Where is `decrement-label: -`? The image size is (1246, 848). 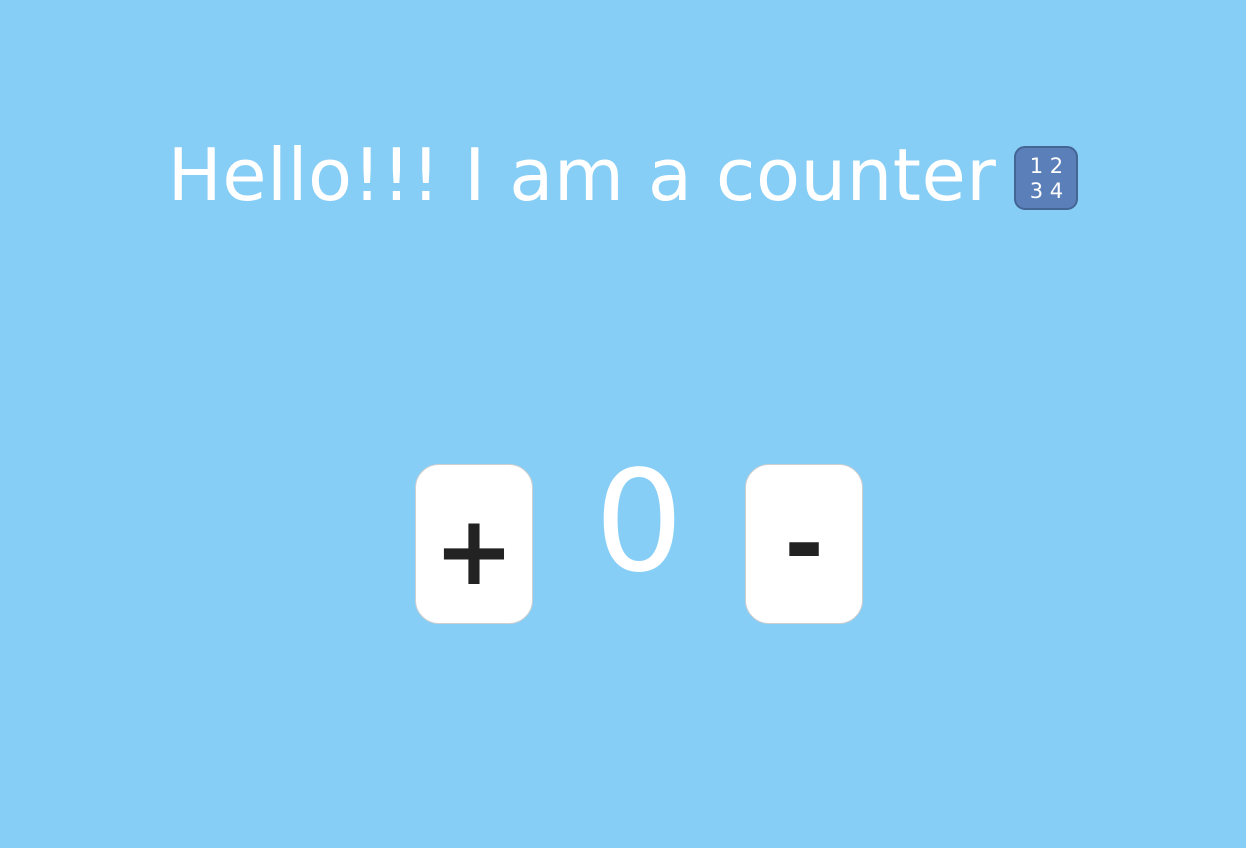
decrement-label: - is located at coordinates (804, 544).